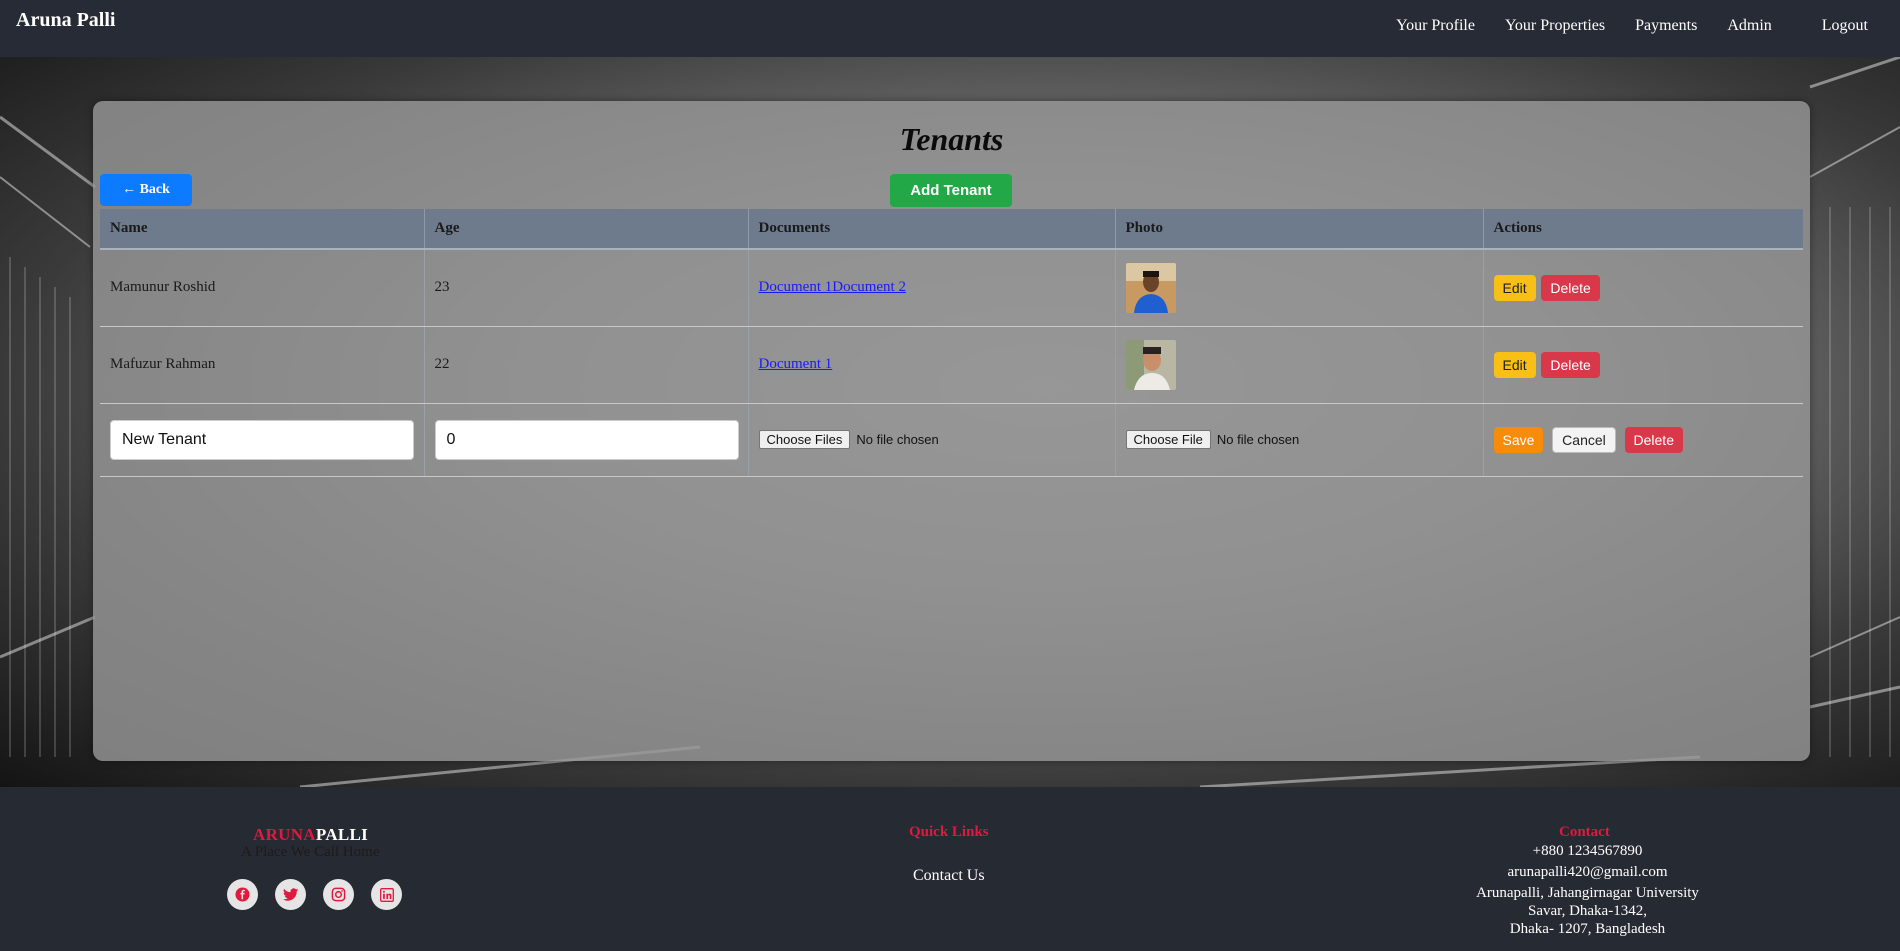  I want to click on new-age-cell, so click(586, 440).